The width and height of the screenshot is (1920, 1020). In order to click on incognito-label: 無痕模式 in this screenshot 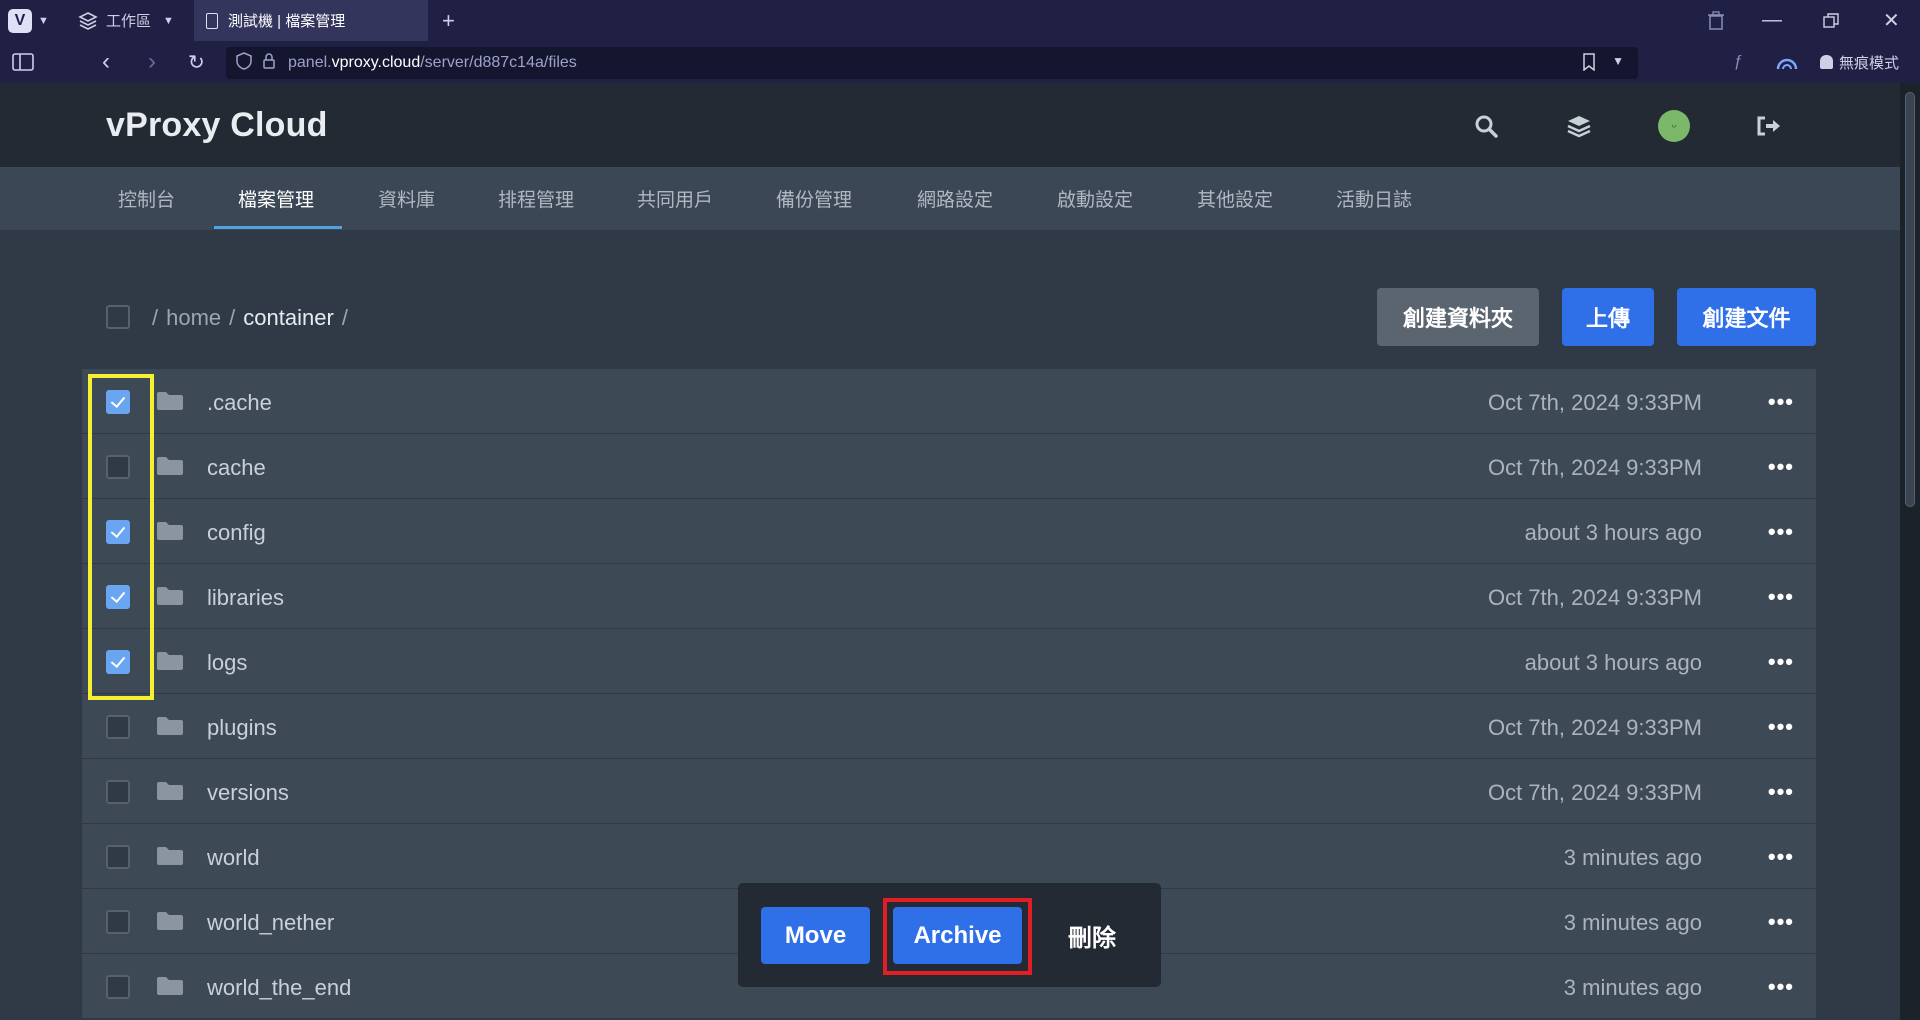, I will do `click(1869, 63)`.